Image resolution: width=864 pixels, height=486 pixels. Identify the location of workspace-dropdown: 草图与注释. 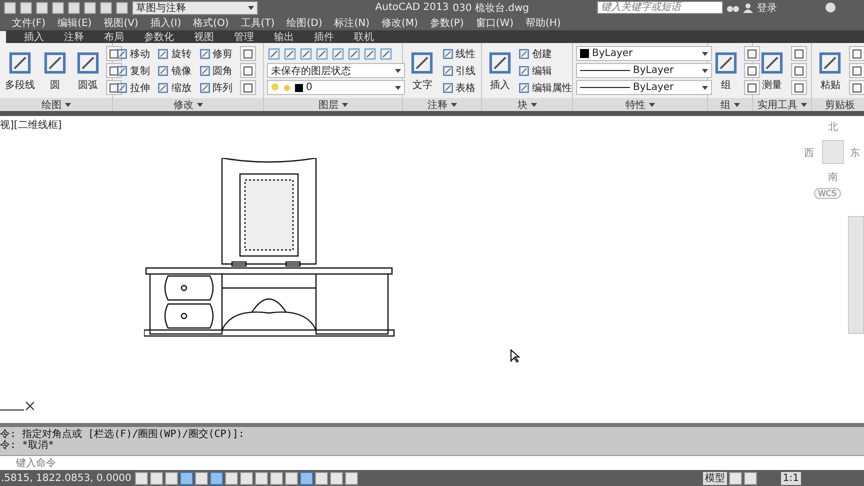
(195, 7).